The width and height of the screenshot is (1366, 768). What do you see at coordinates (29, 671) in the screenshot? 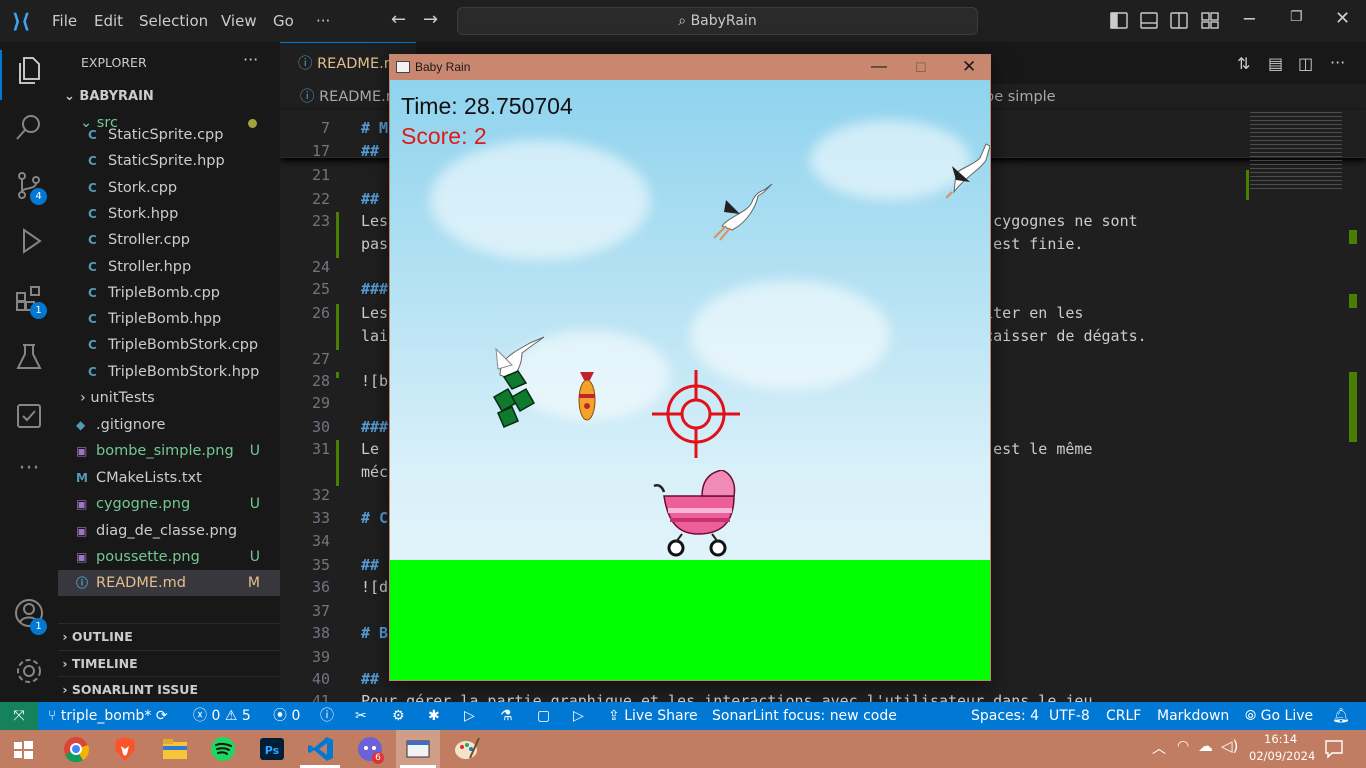
I see `settings-gear-icon` at bounding box center [29, 671].